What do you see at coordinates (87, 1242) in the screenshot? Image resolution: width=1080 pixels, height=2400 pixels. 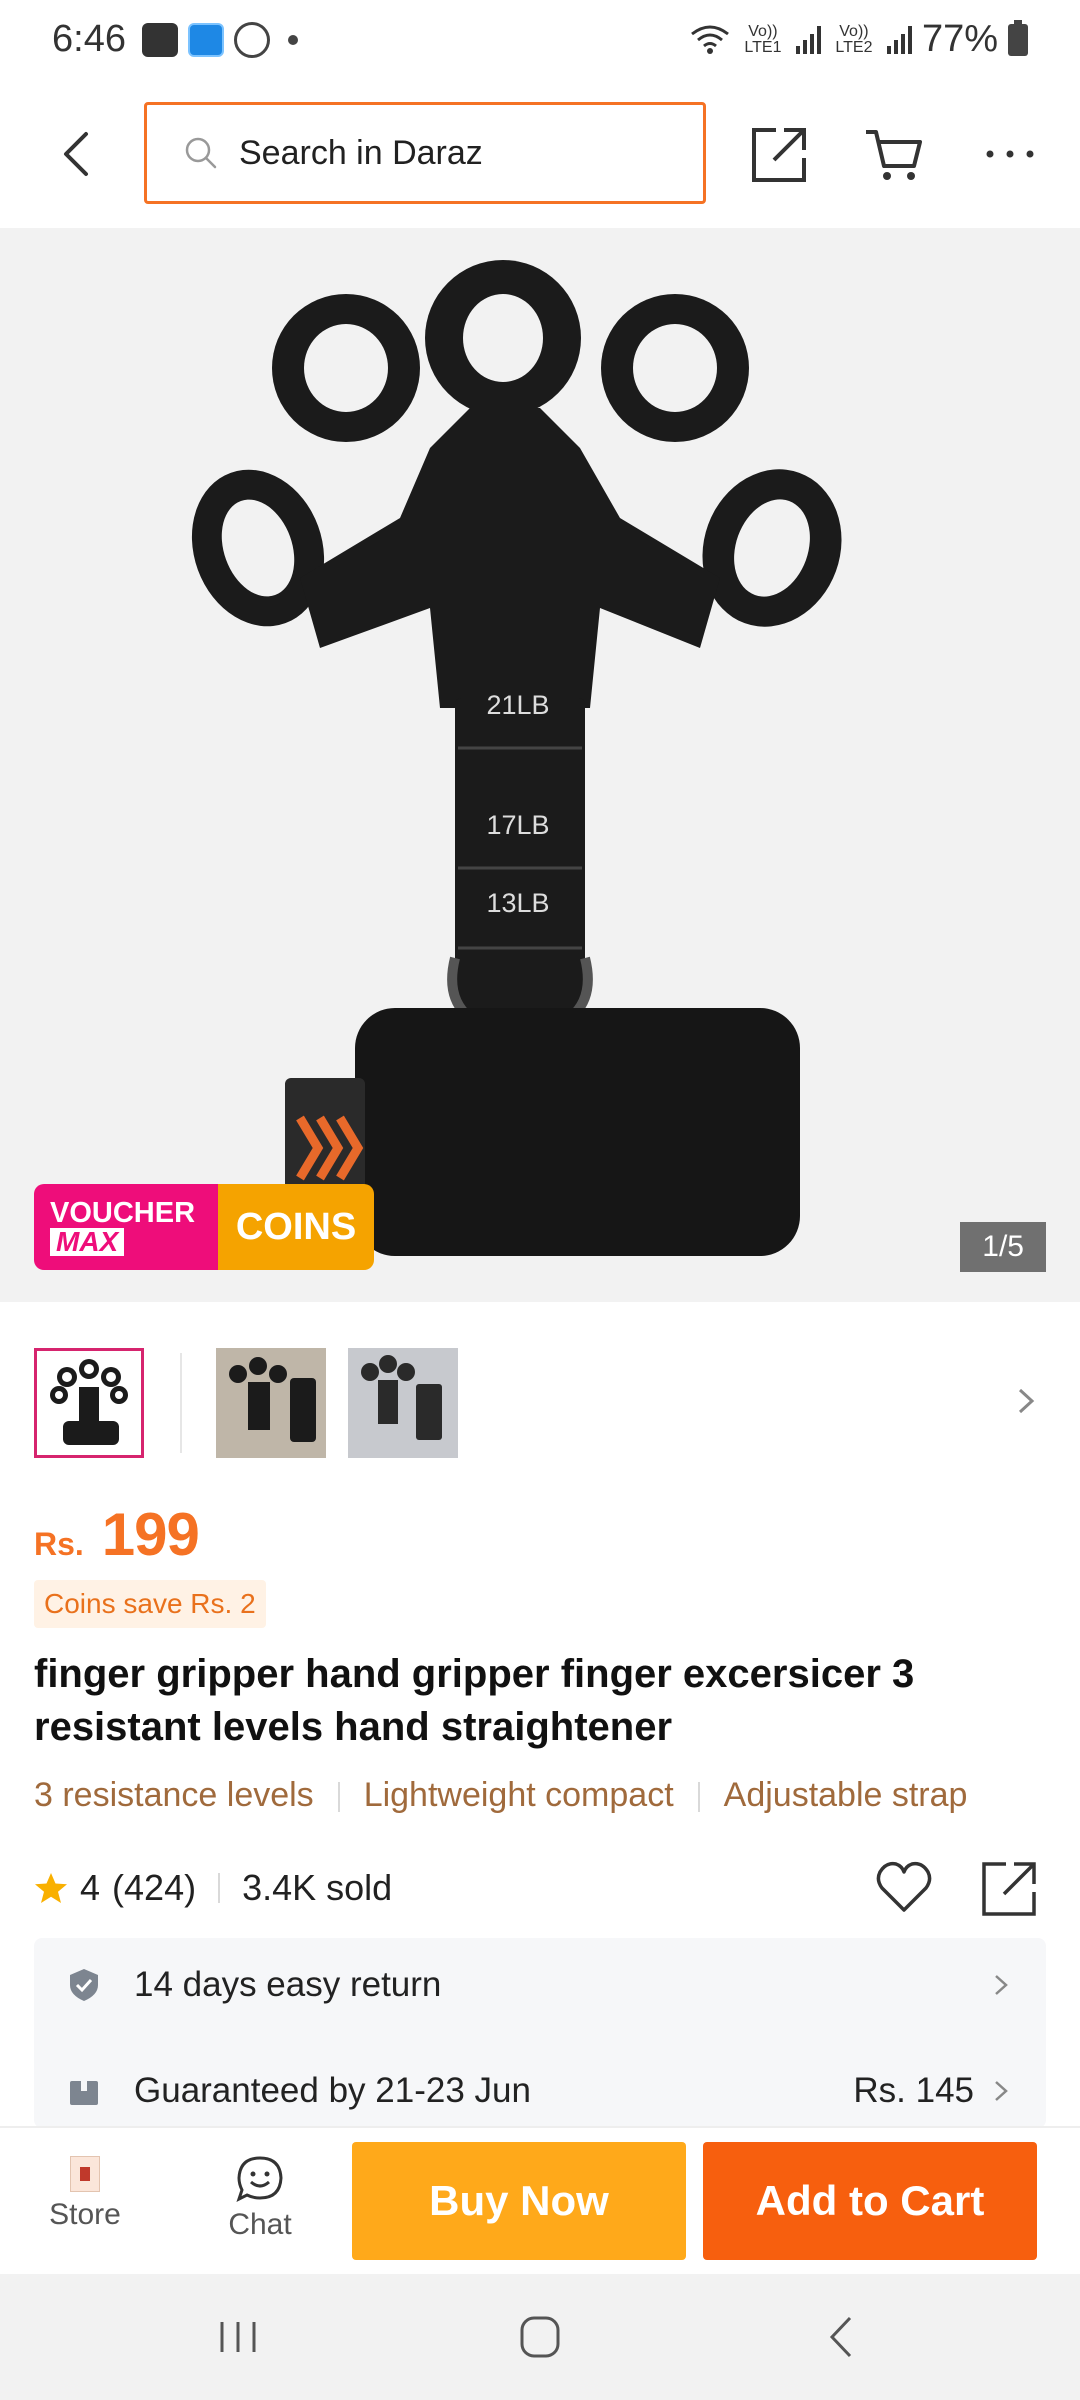 I see `voucher-max-label: MAX` at bounding box center [87, 1242].